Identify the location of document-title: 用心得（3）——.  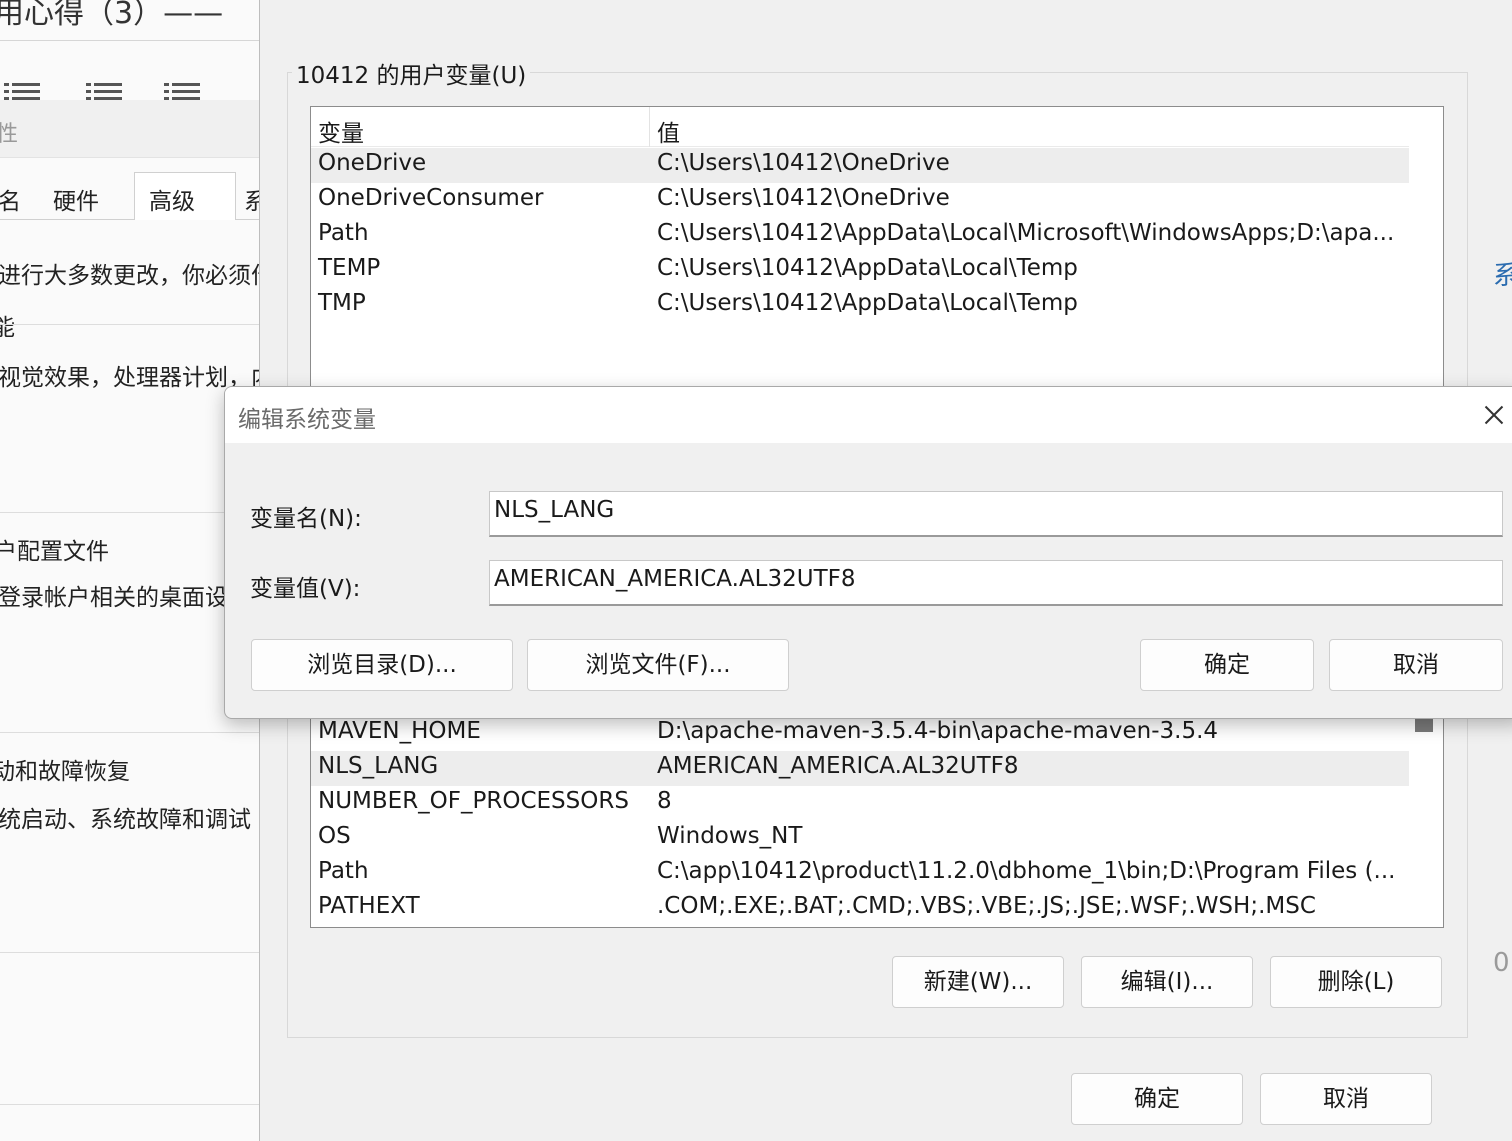
(112, 15).